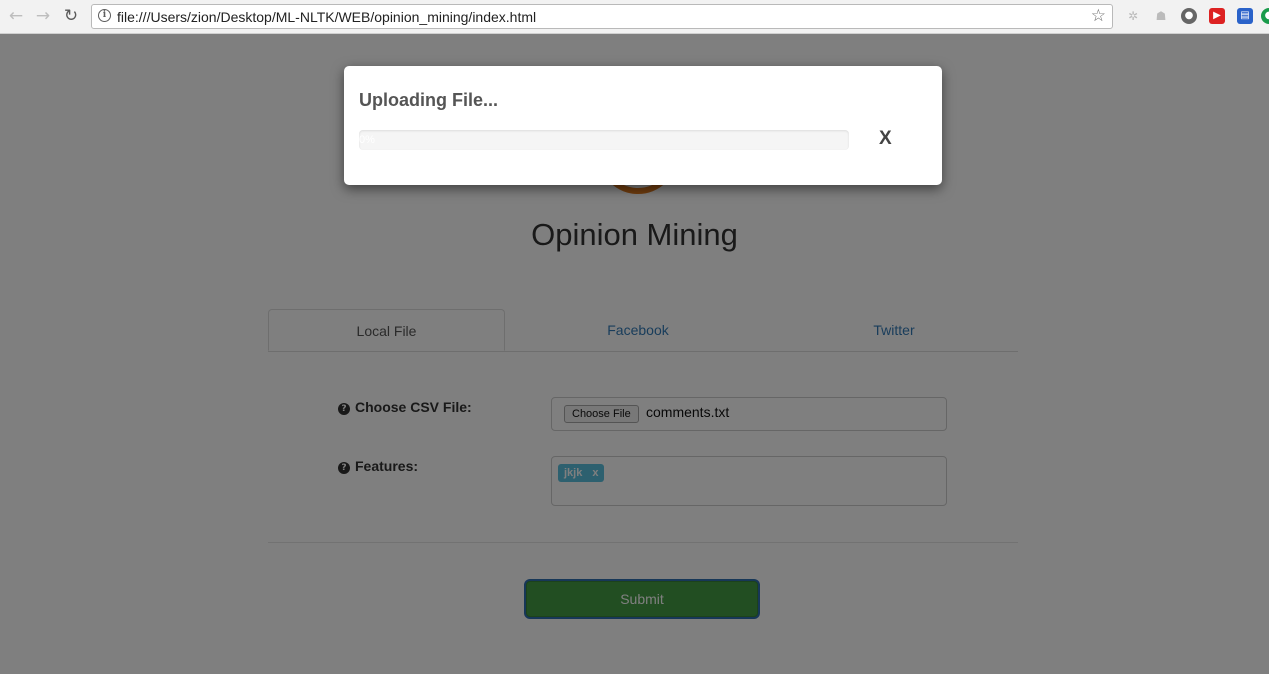  Describe the element at coordinates (1161, 16) in the screenshot. I see `extension-icon-2: ☗` at that location.